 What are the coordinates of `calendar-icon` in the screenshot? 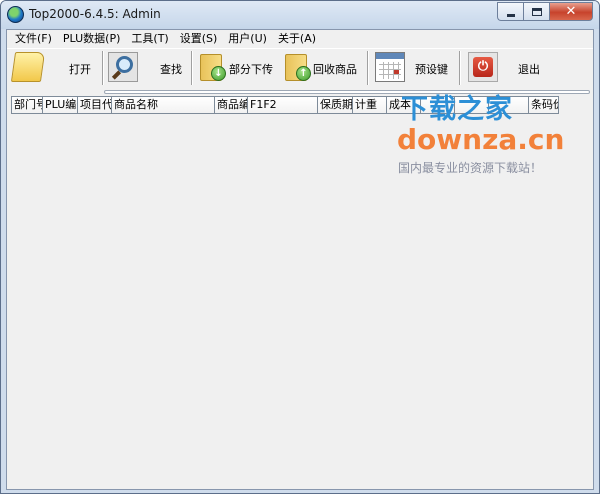 It's located at (390, 67).